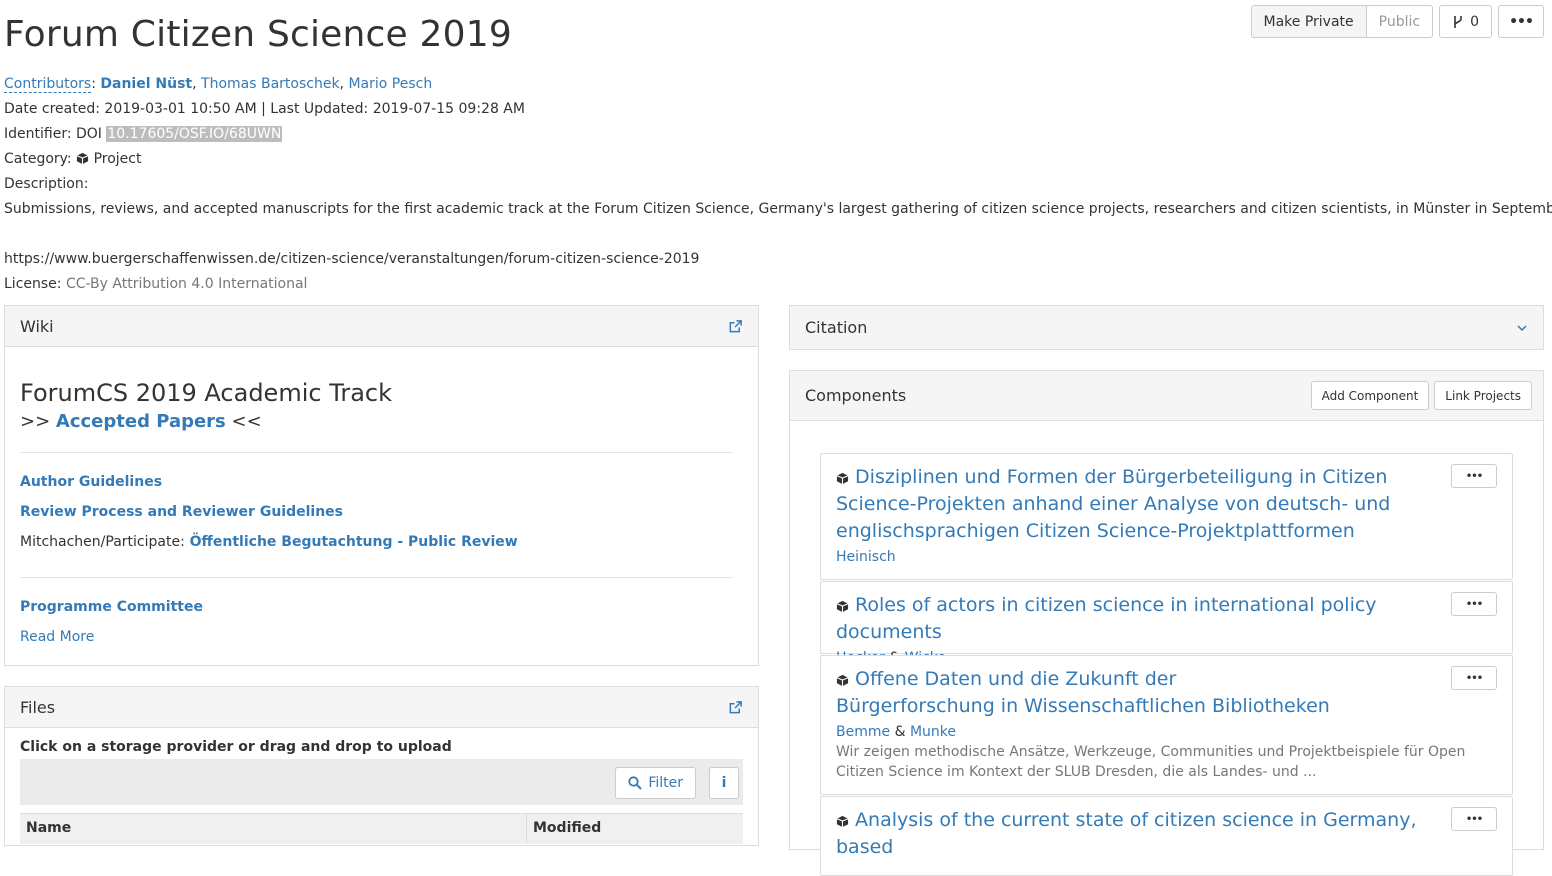 The height and width of the screenshot is (876, 1552). Describe the element at coordinates (73, 159) in the screenshot. I see `category-row: Category: Project` at that location.